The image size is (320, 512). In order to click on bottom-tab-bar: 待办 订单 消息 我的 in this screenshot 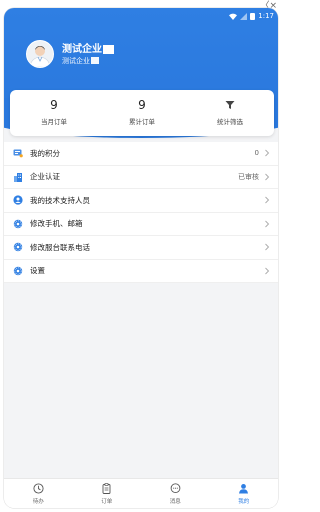, I will do `click(141, 493)`.